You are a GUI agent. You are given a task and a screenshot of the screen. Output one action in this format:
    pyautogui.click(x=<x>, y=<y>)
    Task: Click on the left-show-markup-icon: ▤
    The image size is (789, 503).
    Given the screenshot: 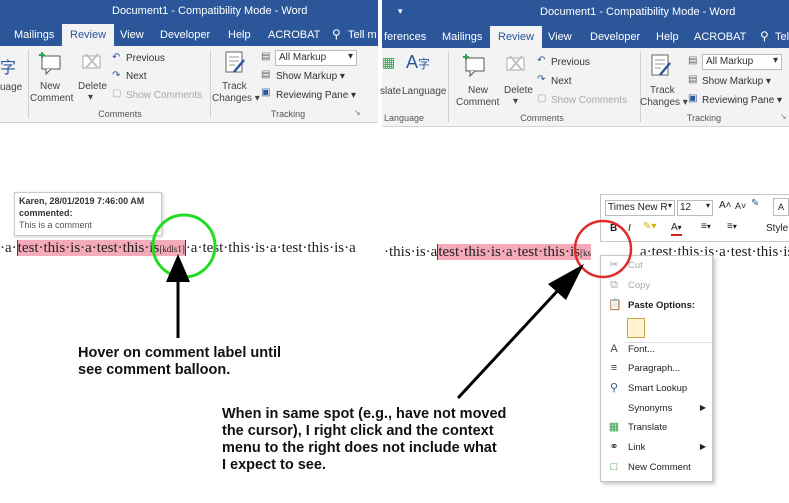 What is the action you would take?
    pyautogui.click(x=266, y=74)
    